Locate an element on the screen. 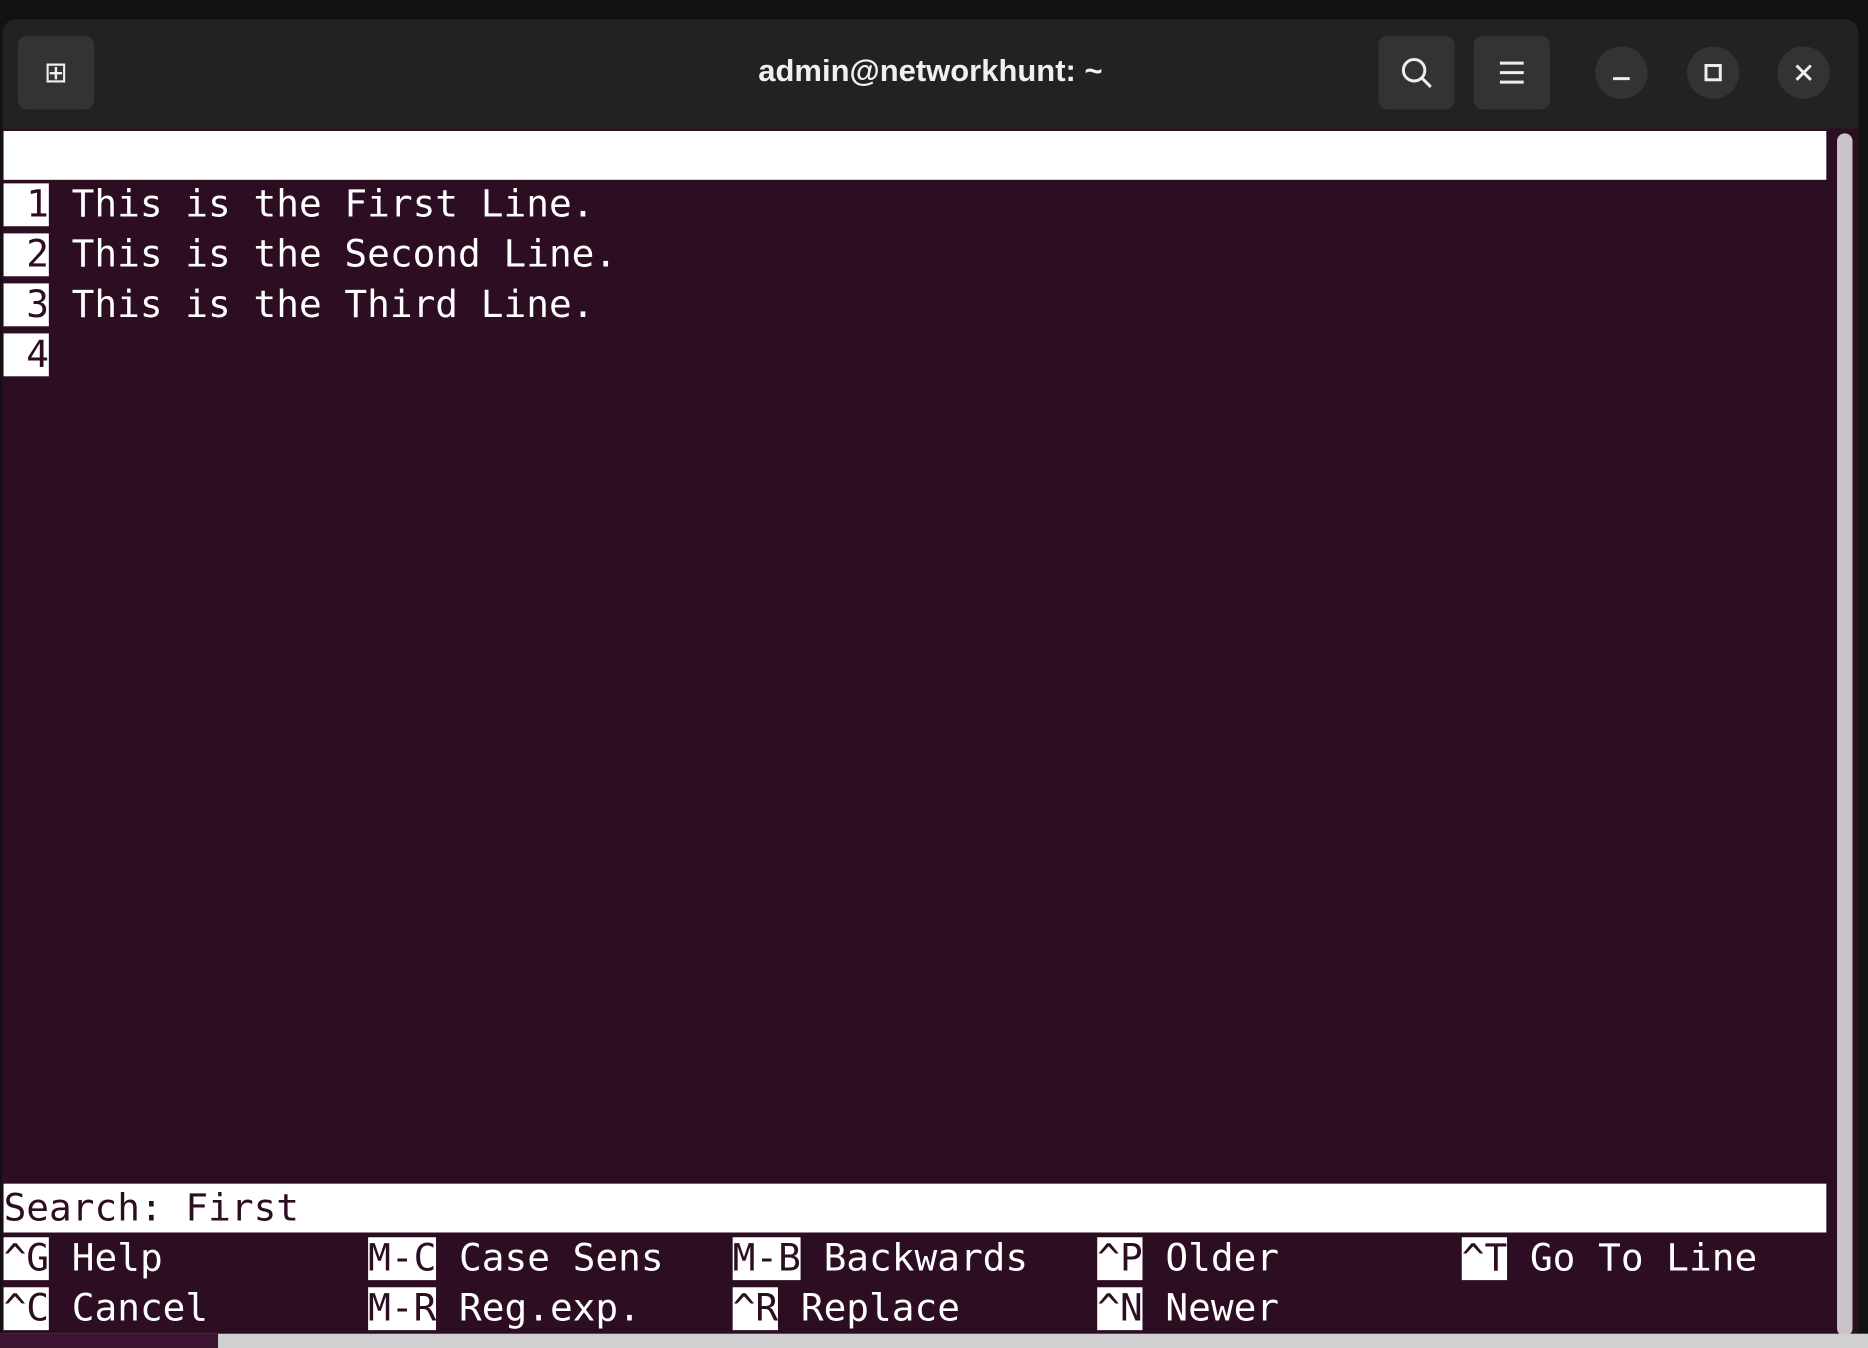 This screenshot has height=1348, width=1868. shortcut-replace: ^R Replace is located at coordinates (846, 1309).